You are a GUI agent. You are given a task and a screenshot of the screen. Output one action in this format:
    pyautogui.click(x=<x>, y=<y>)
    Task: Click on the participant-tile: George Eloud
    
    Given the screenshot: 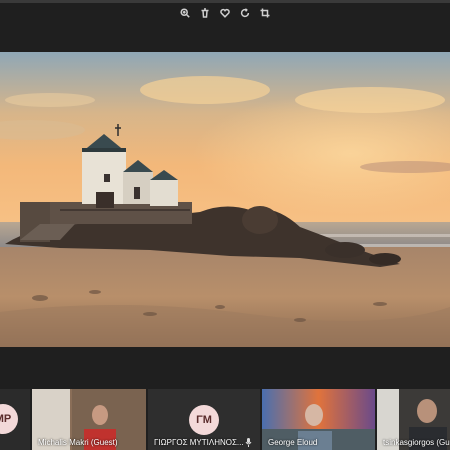 What is the action you would take?
    pyautogui.click(x=318, y=419)
    